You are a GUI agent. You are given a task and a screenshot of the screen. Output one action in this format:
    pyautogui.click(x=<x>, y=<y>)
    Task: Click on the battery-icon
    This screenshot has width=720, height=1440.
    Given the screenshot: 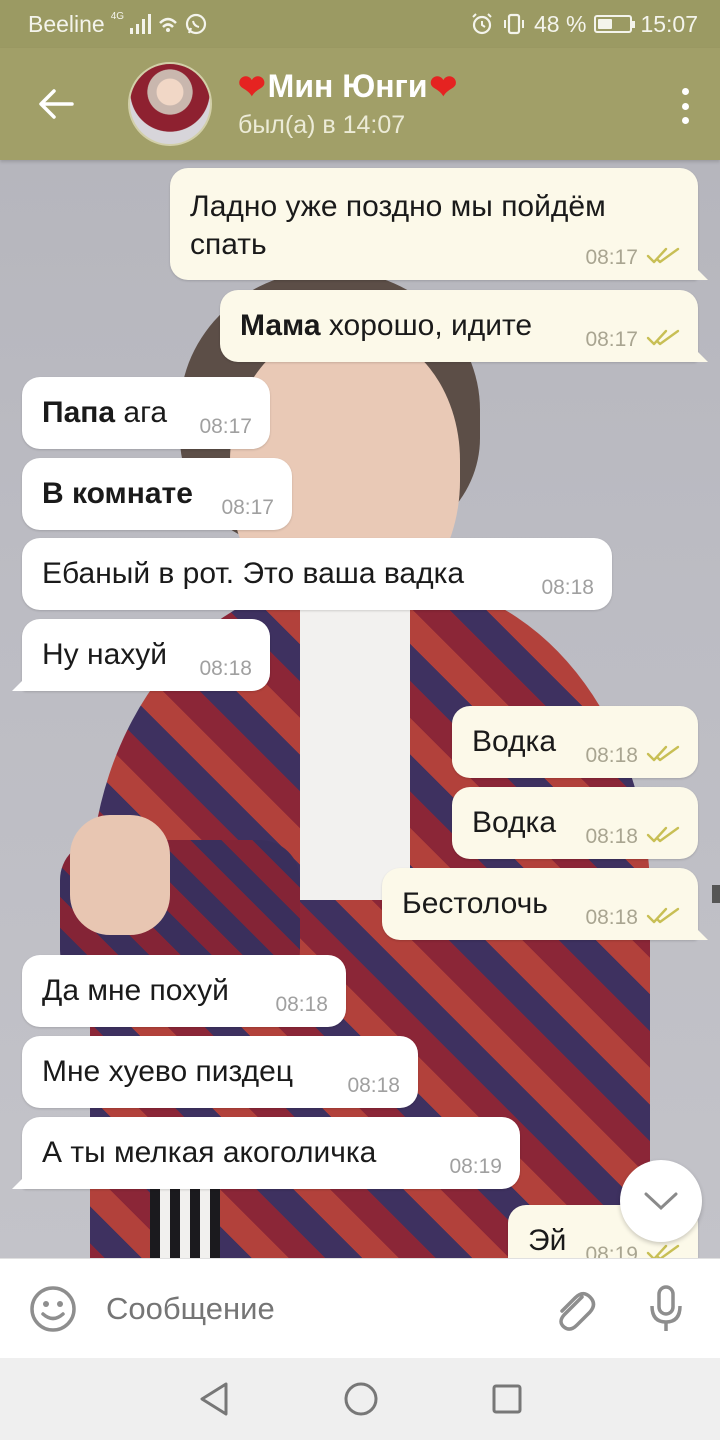 What is the action you would take?
    pyautogui.click(x=615, y=24)
    